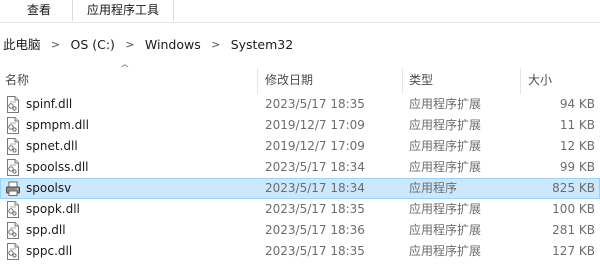 The width and height of the screenshot is (600, 267). What do you see at coordinates (92, 45) in the screenshot?
I see `breadcrumb-os-drive: OS (C:)` at bounding box center [92, 45].